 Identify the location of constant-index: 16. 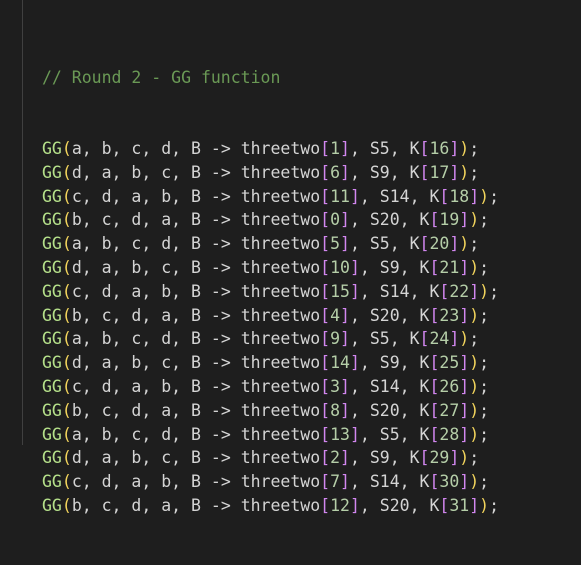
(439, 148).